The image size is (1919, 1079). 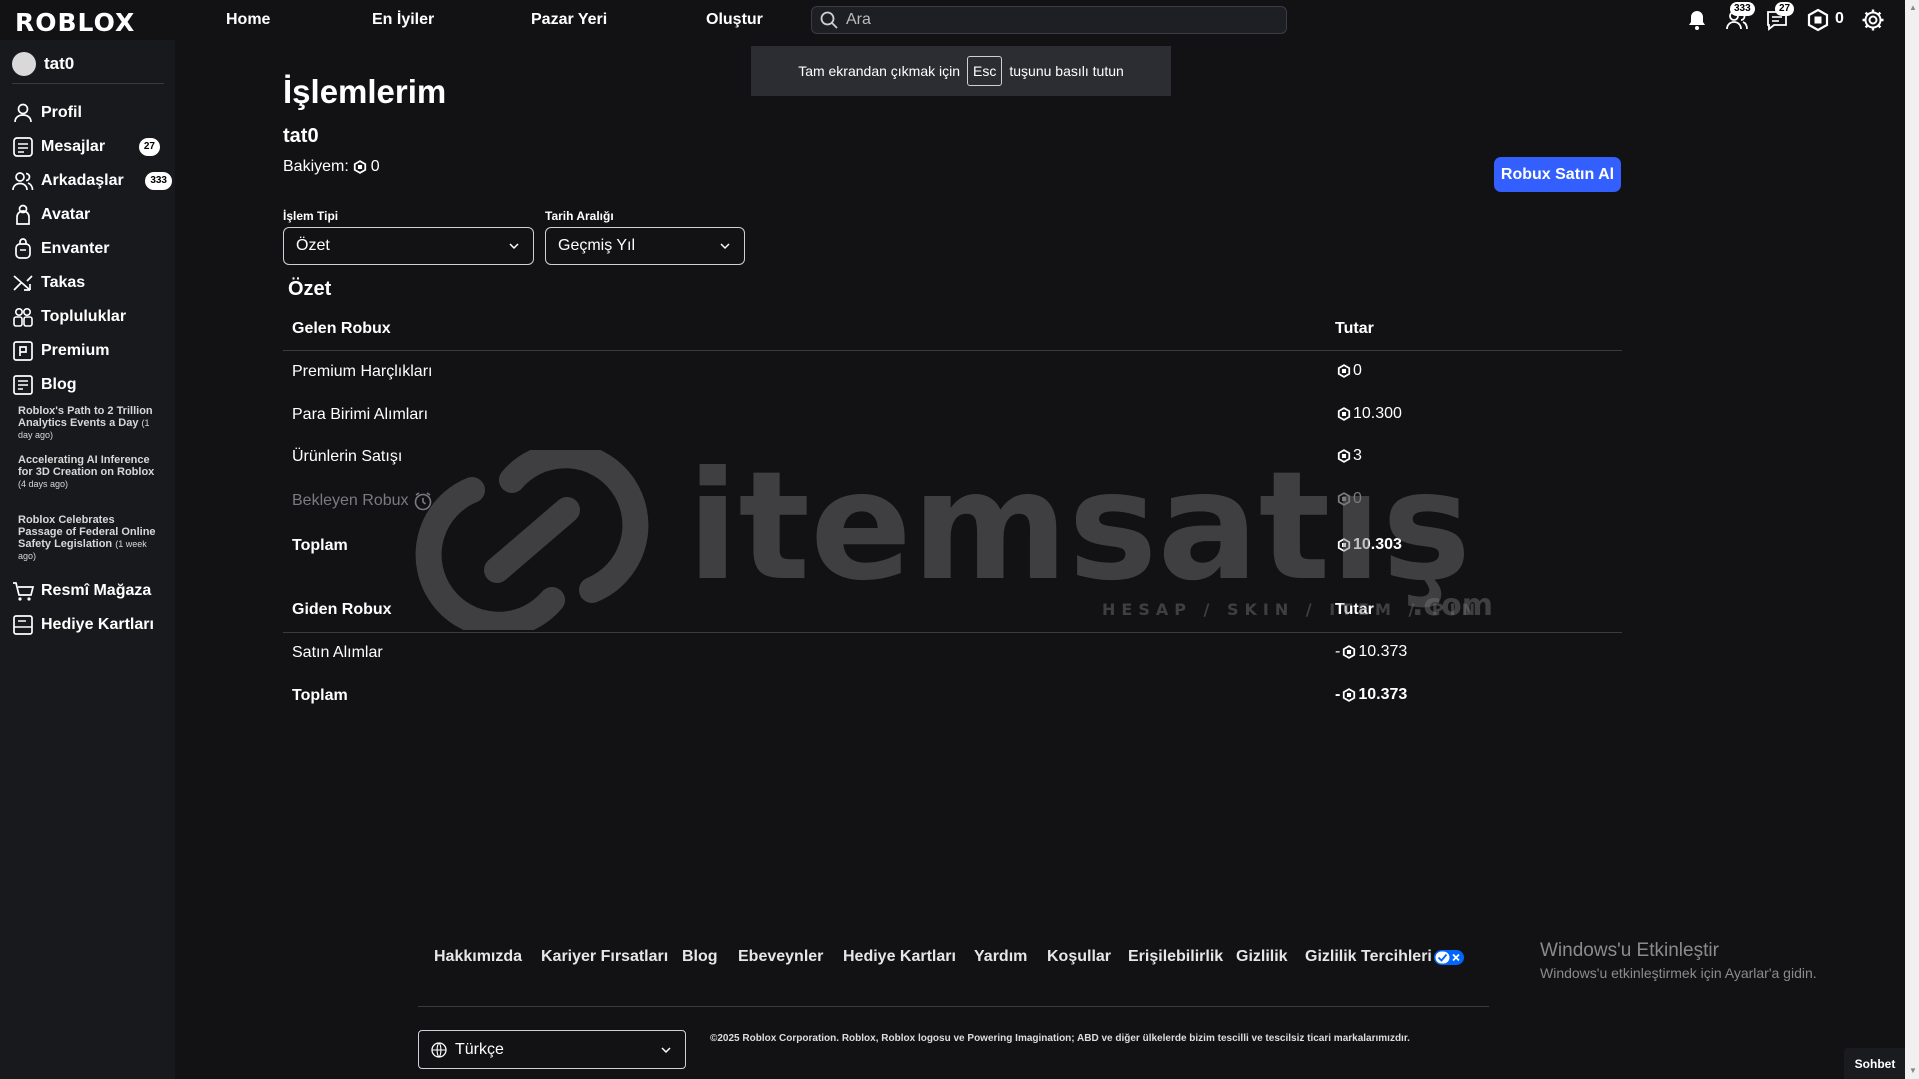 What do you see at coordinates (92, 625) in the screenshot?
I see `sidebar-item-gift-cards: Hediye Kartları` at bounding box center [92, 625].